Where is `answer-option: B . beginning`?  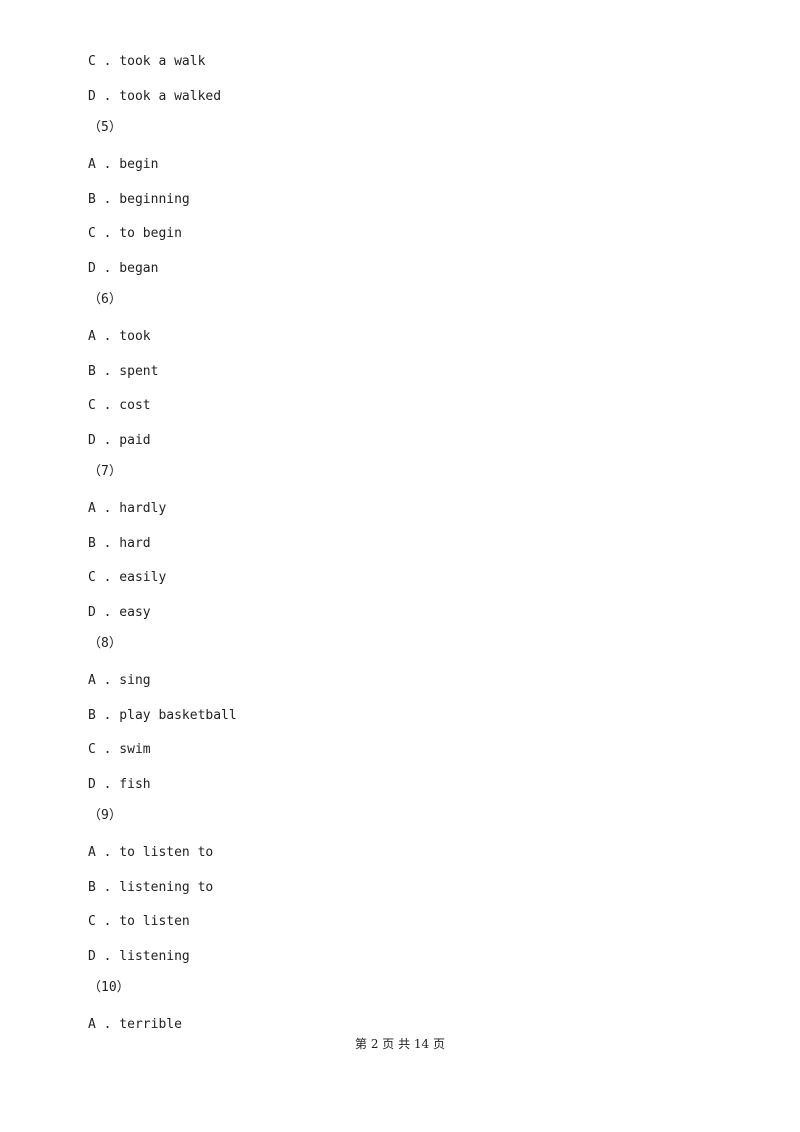 answer-option: B . beginning is located at coordinates (139, 199).